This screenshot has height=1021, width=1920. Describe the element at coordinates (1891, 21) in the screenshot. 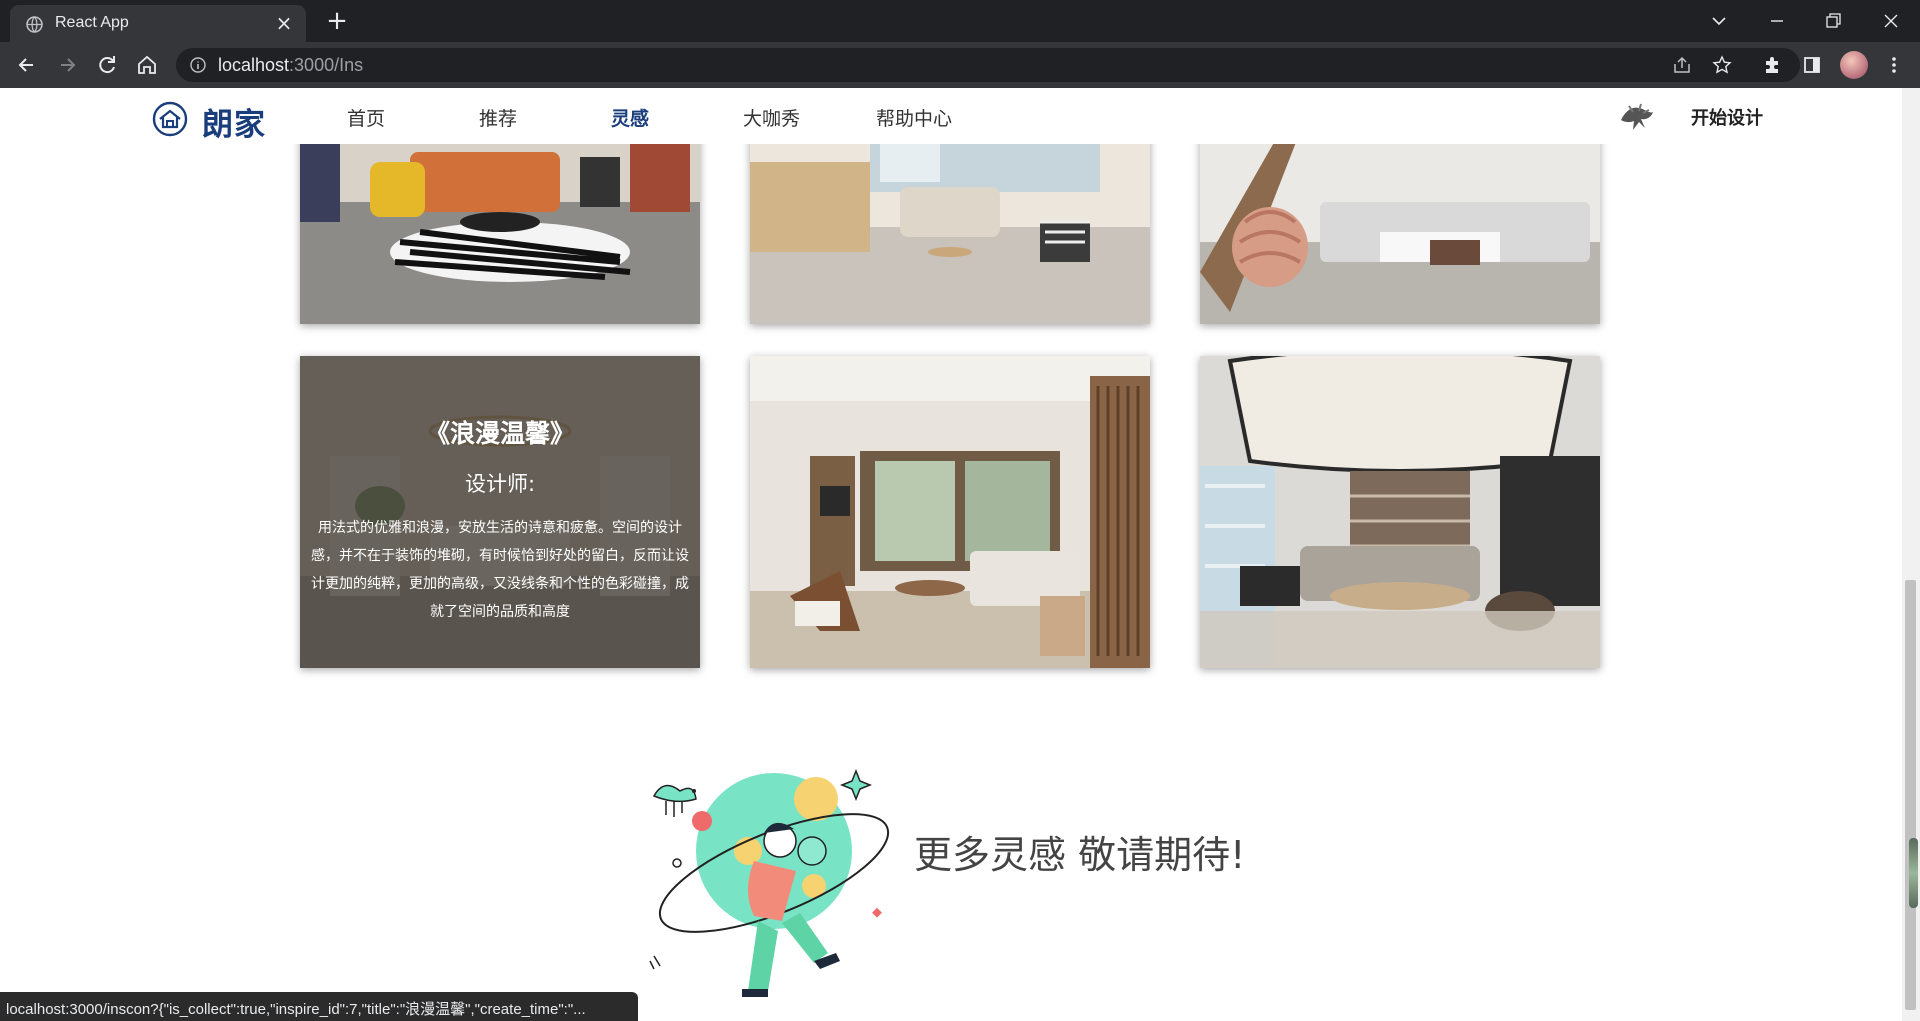

I see `close-window-icon` at that location.